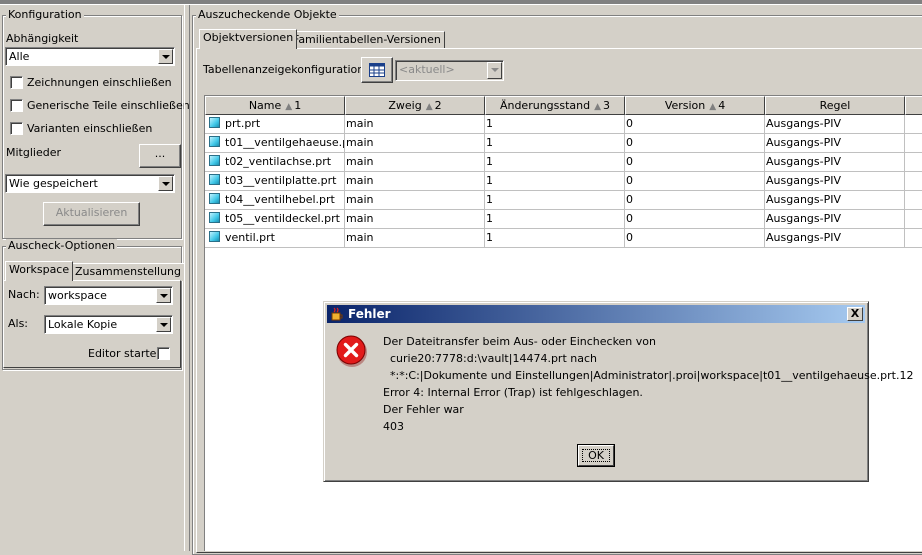 The width and height of the screenshot is (922, 555). Describe the element at coordinates (275, 181) in the screenshot. I see `table-cell-name: t03__ventilplatte.prt` at that location.